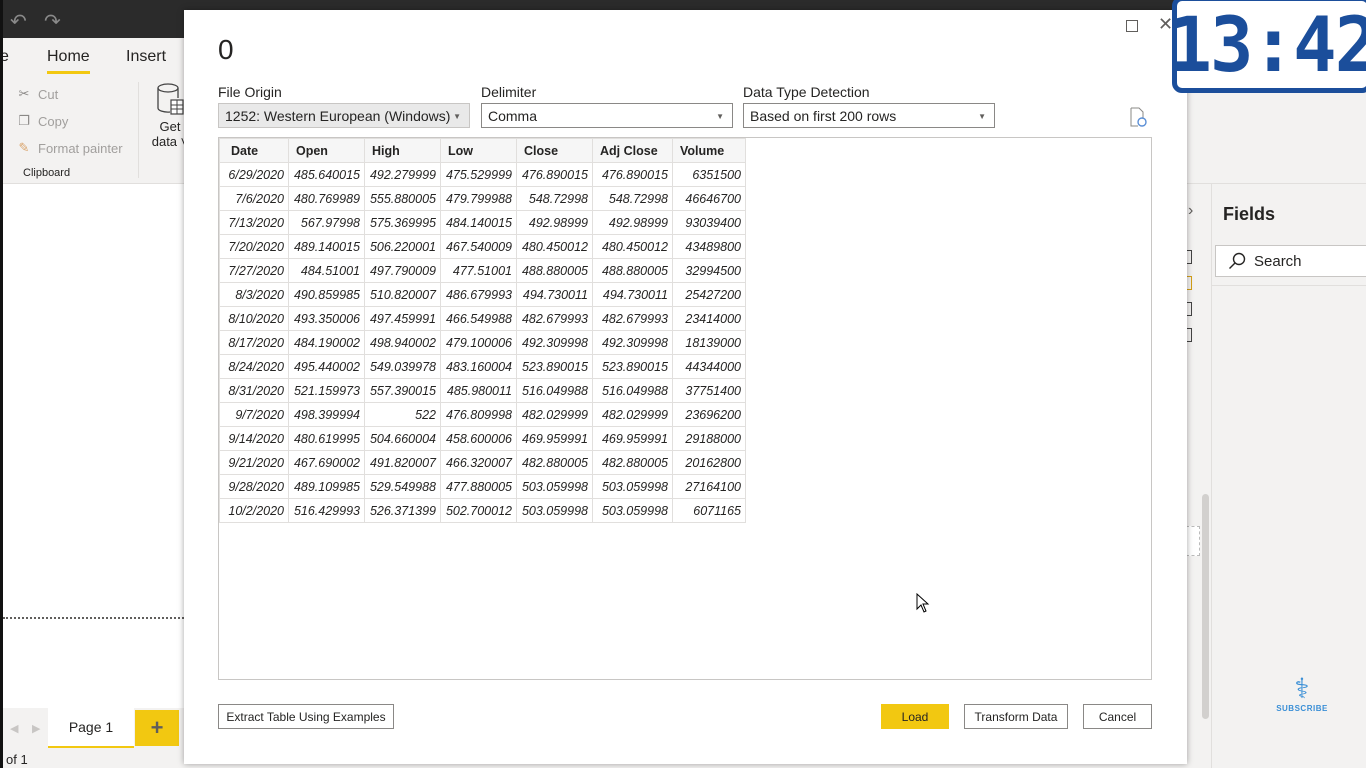  I want to click on redo-icon: ↷, so click(52, 21).